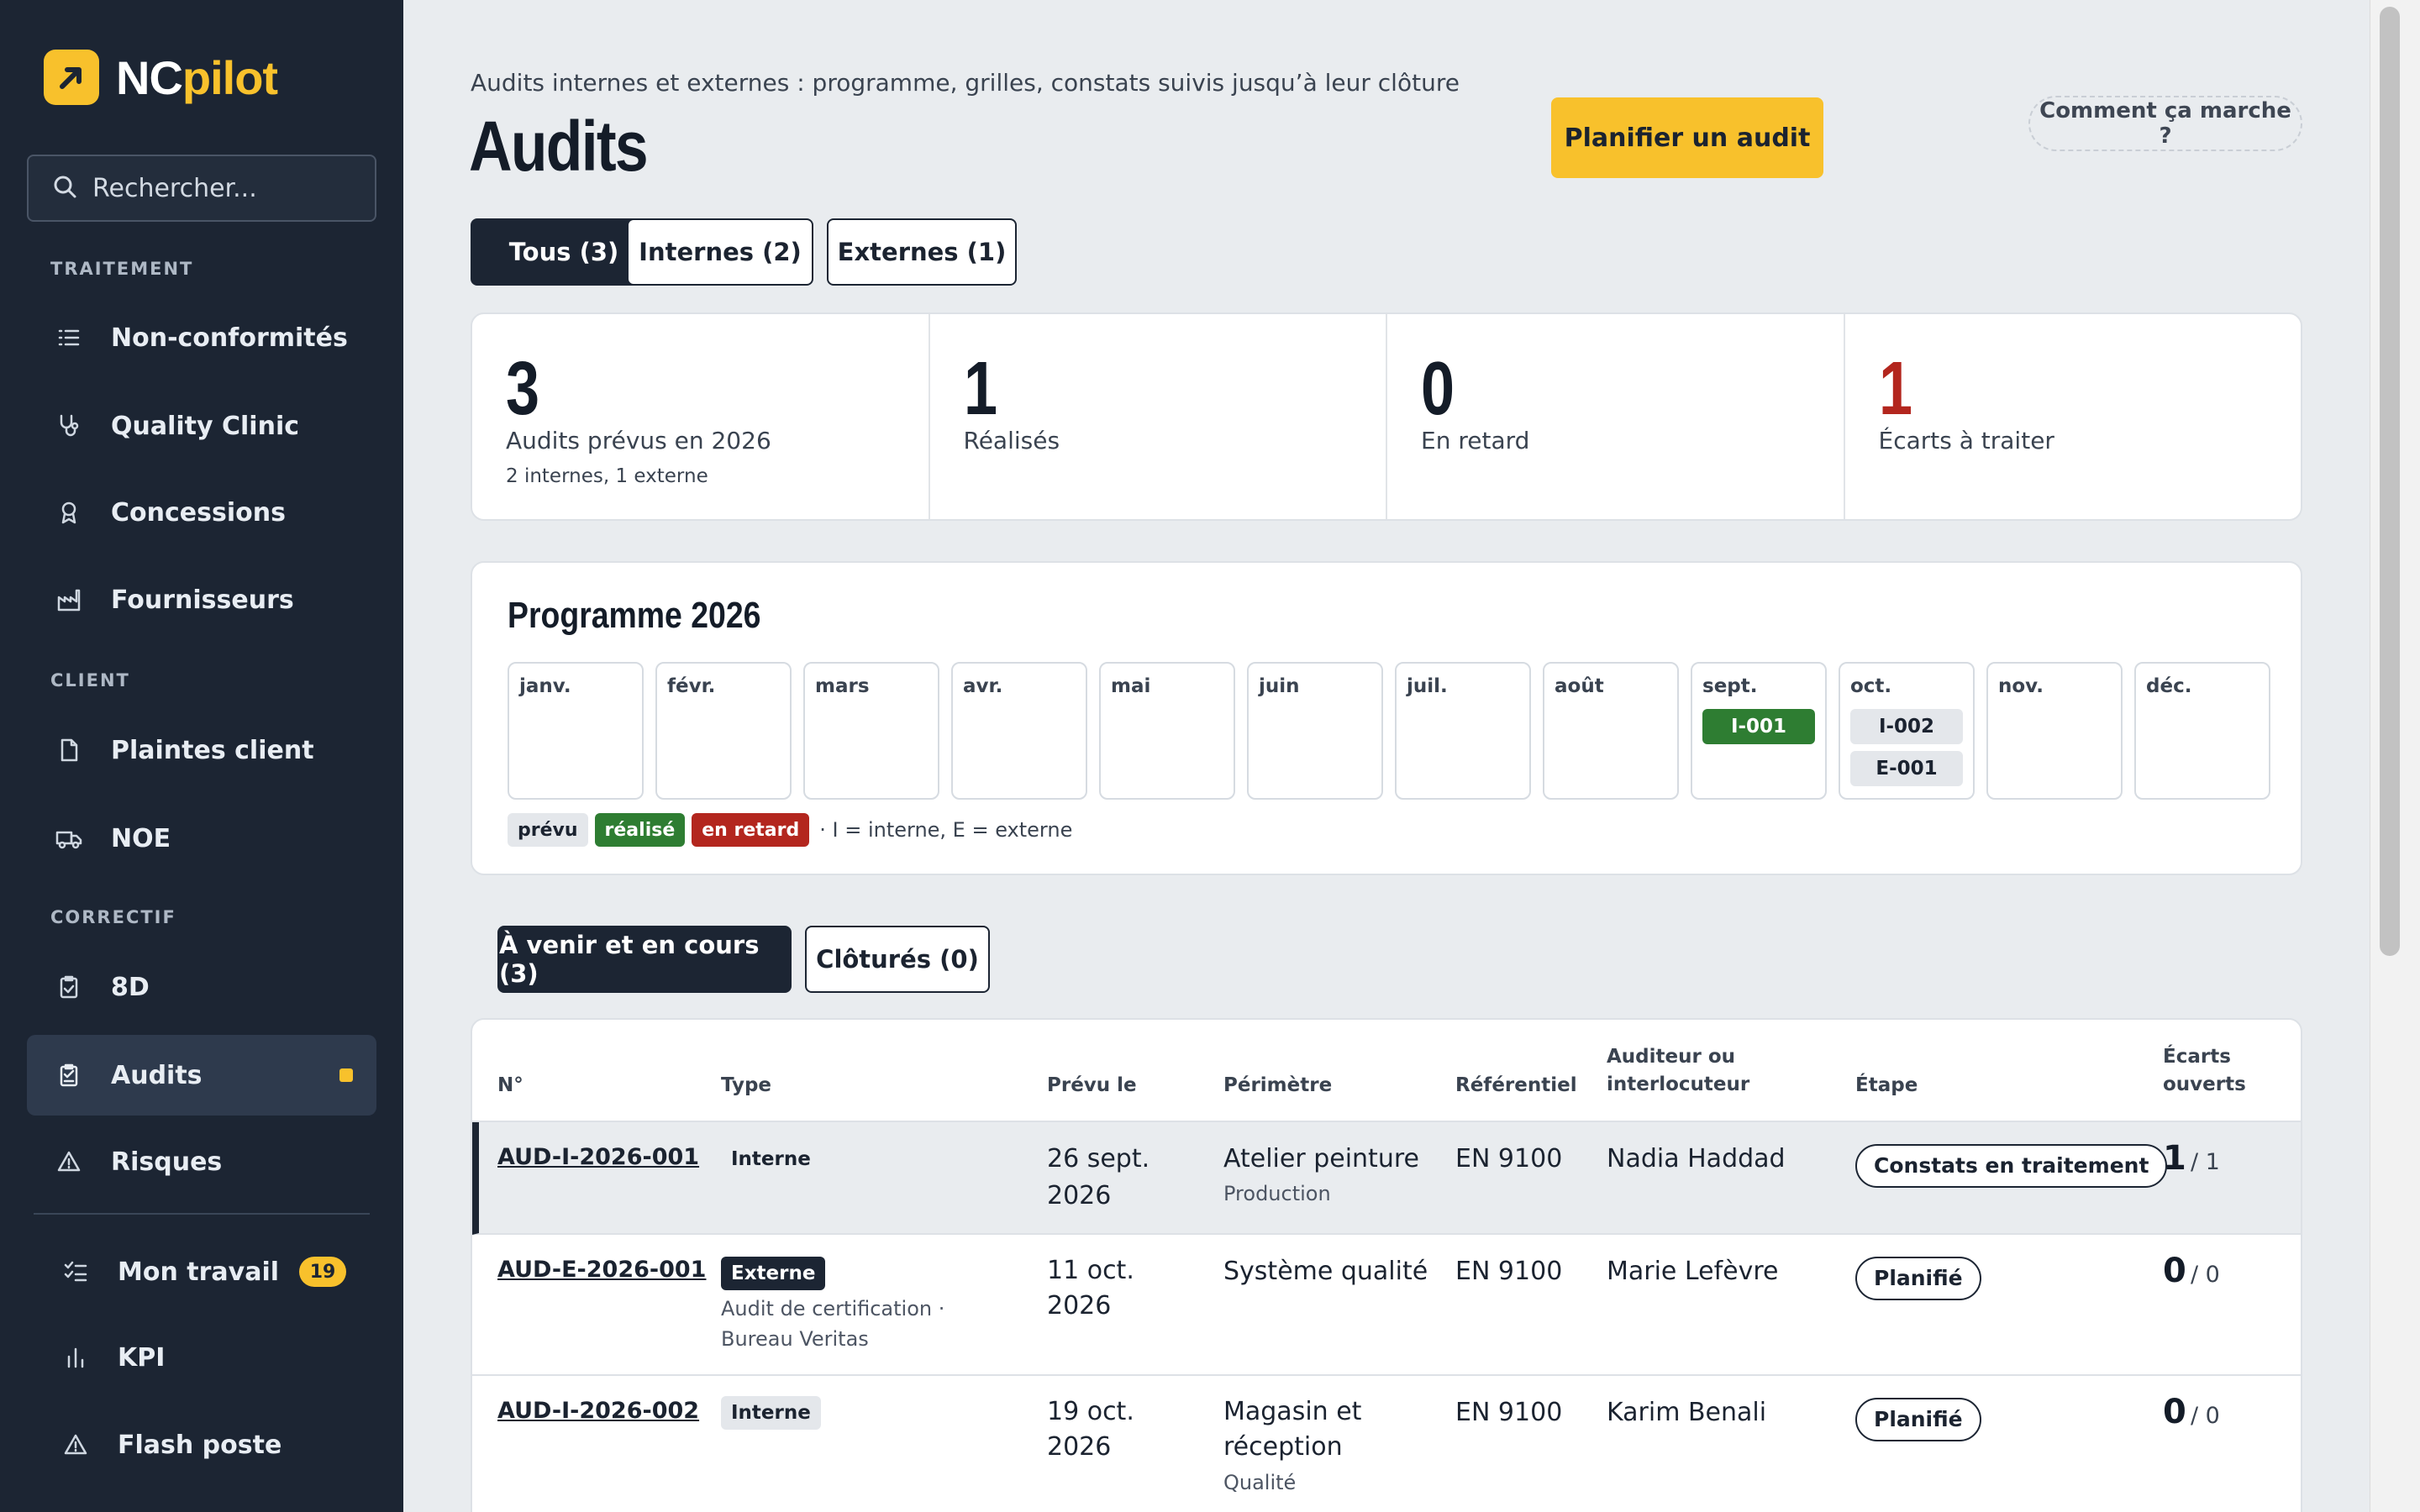 This screenshot has width=2420, height=1512. What do you see at coordinates (1427, 686) in the screenshot?
I see `month-name: juil.` at bounding box center [1427, 686].